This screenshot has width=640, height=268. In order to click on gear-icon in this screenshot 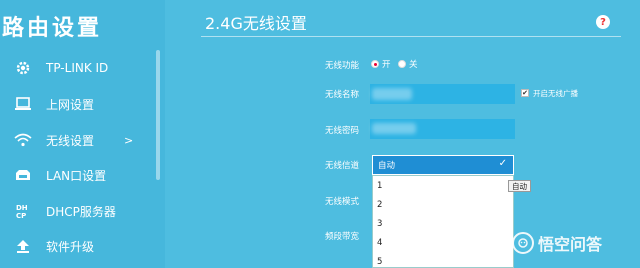, I will do `click(23, 68)`.